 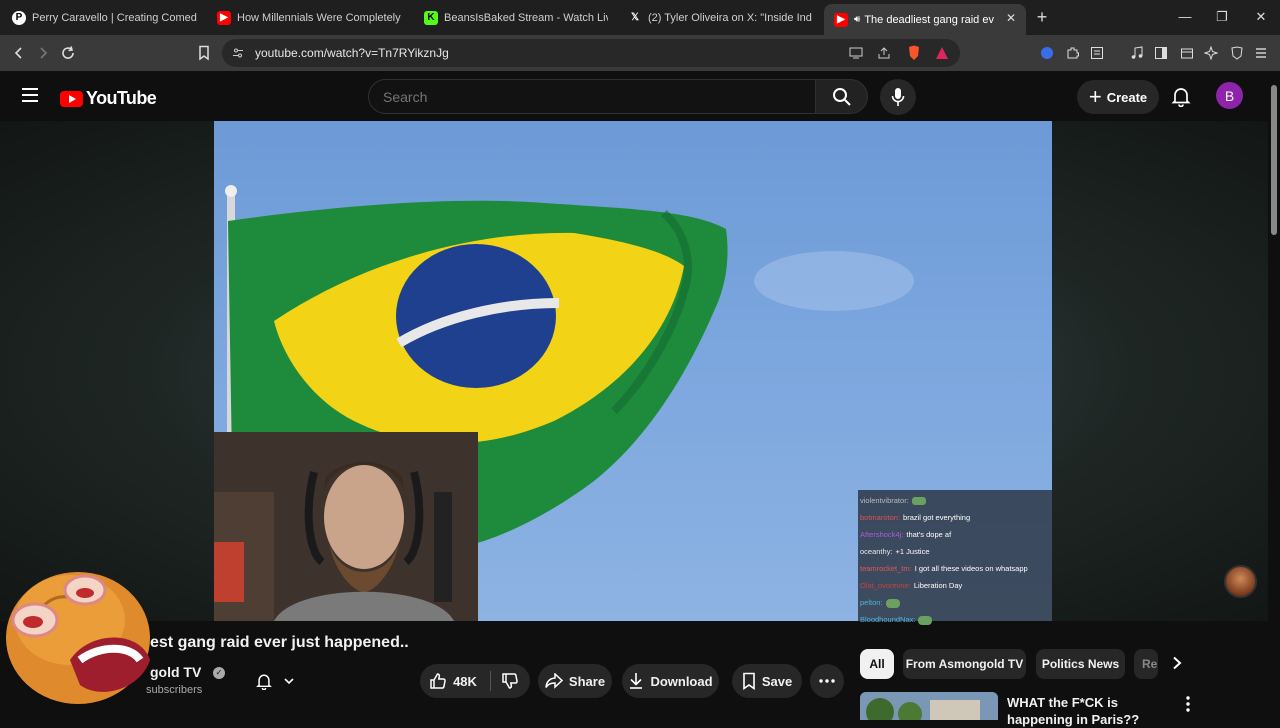 I want to click on close-icon: ✕, so click(x=1011, y=18).